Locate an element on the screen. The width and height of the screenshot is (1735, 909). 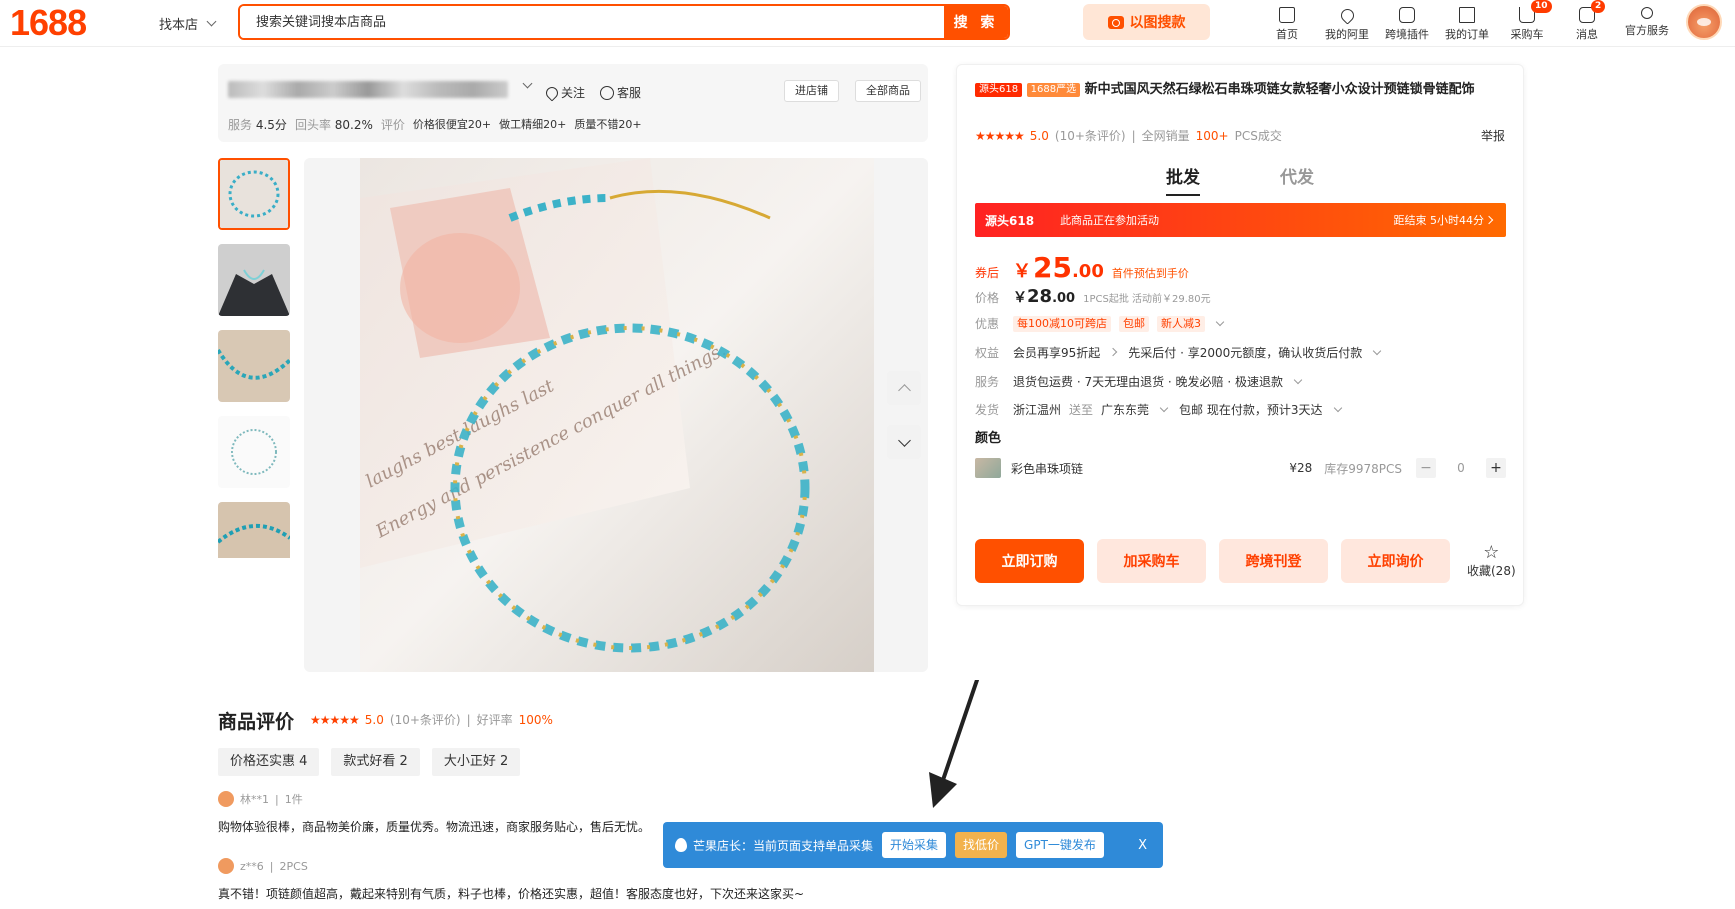
annotation-arrow-icon is located at coordinates (954, 744).